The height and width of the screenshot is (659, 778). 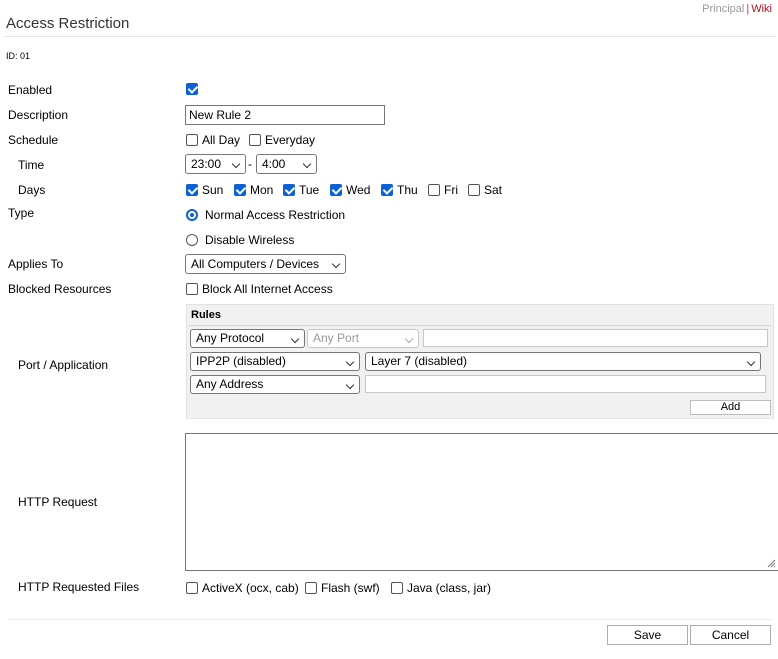 What do you see at coordinates (18, 56) in the screenshot?
I see `rule-id: ID: 01` at bounding box center [18, 56].